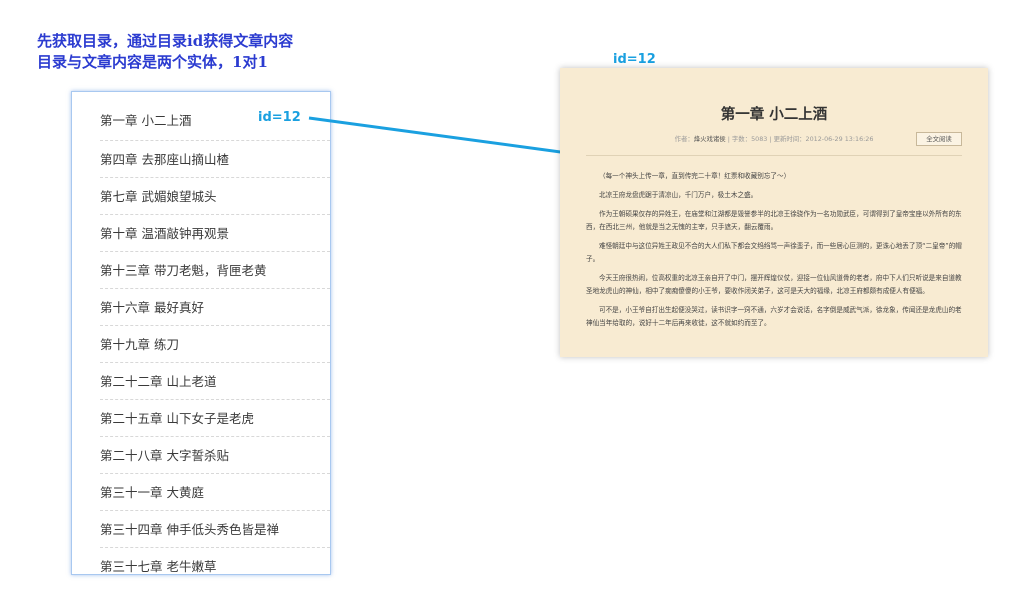 This screenshot has width=1029, height=599. I want to click on article-title: 第一章 小二上酒, so click(774, 115).